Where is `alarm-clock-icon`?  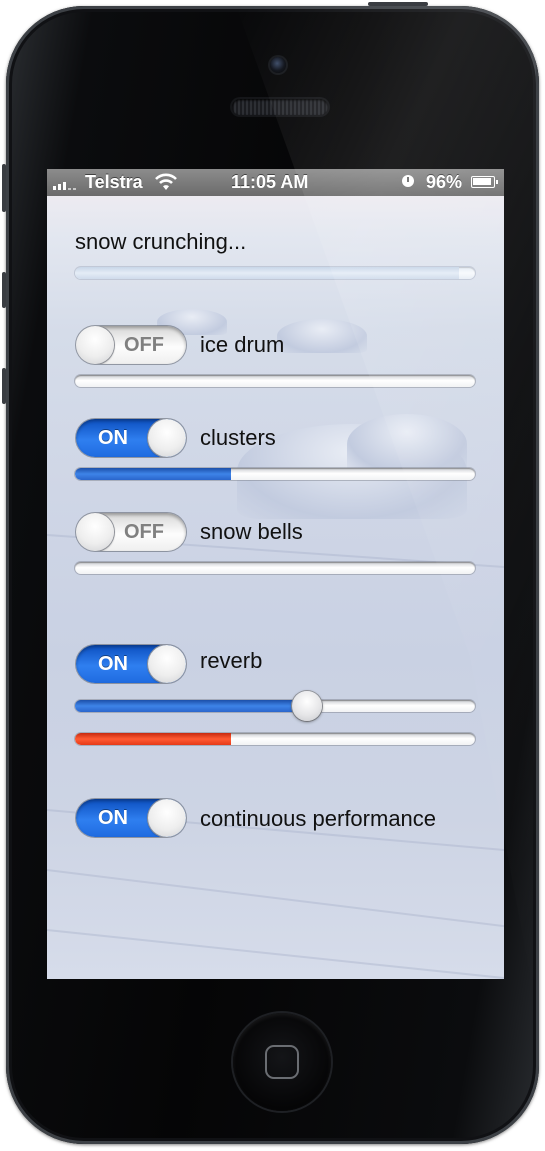
alarm-clock-icon is located at coordinates (408, 181).